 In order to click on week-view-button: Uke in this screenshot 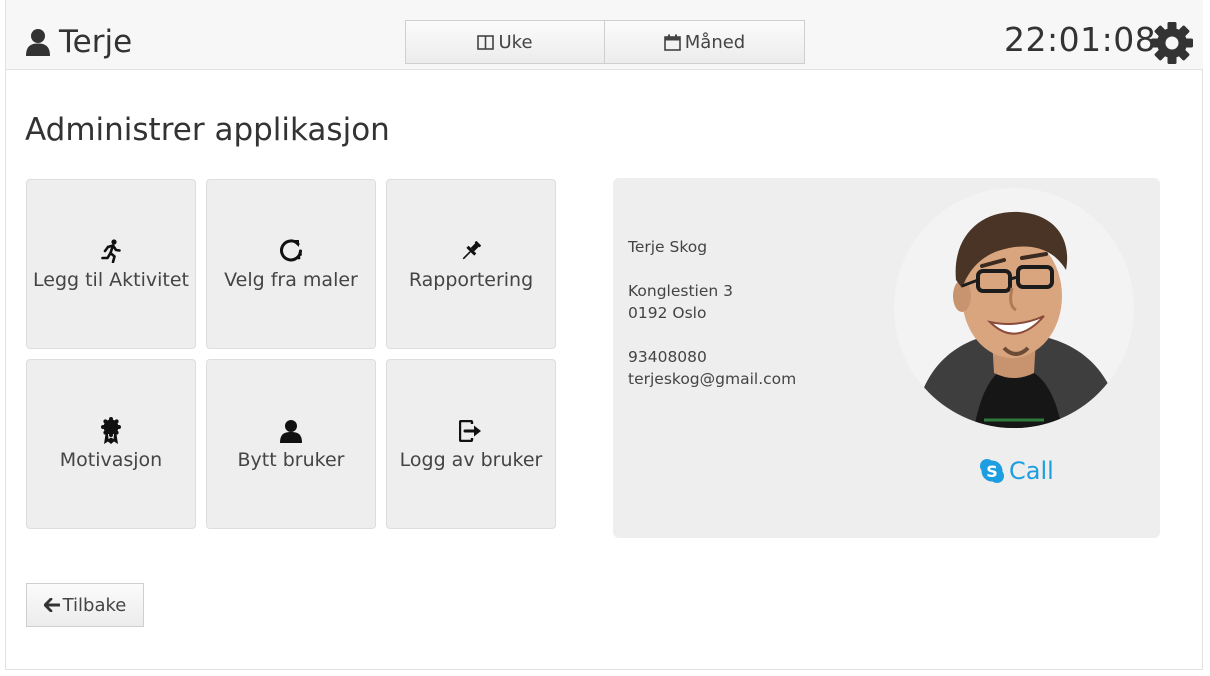, I will do `click(505, 42)`.